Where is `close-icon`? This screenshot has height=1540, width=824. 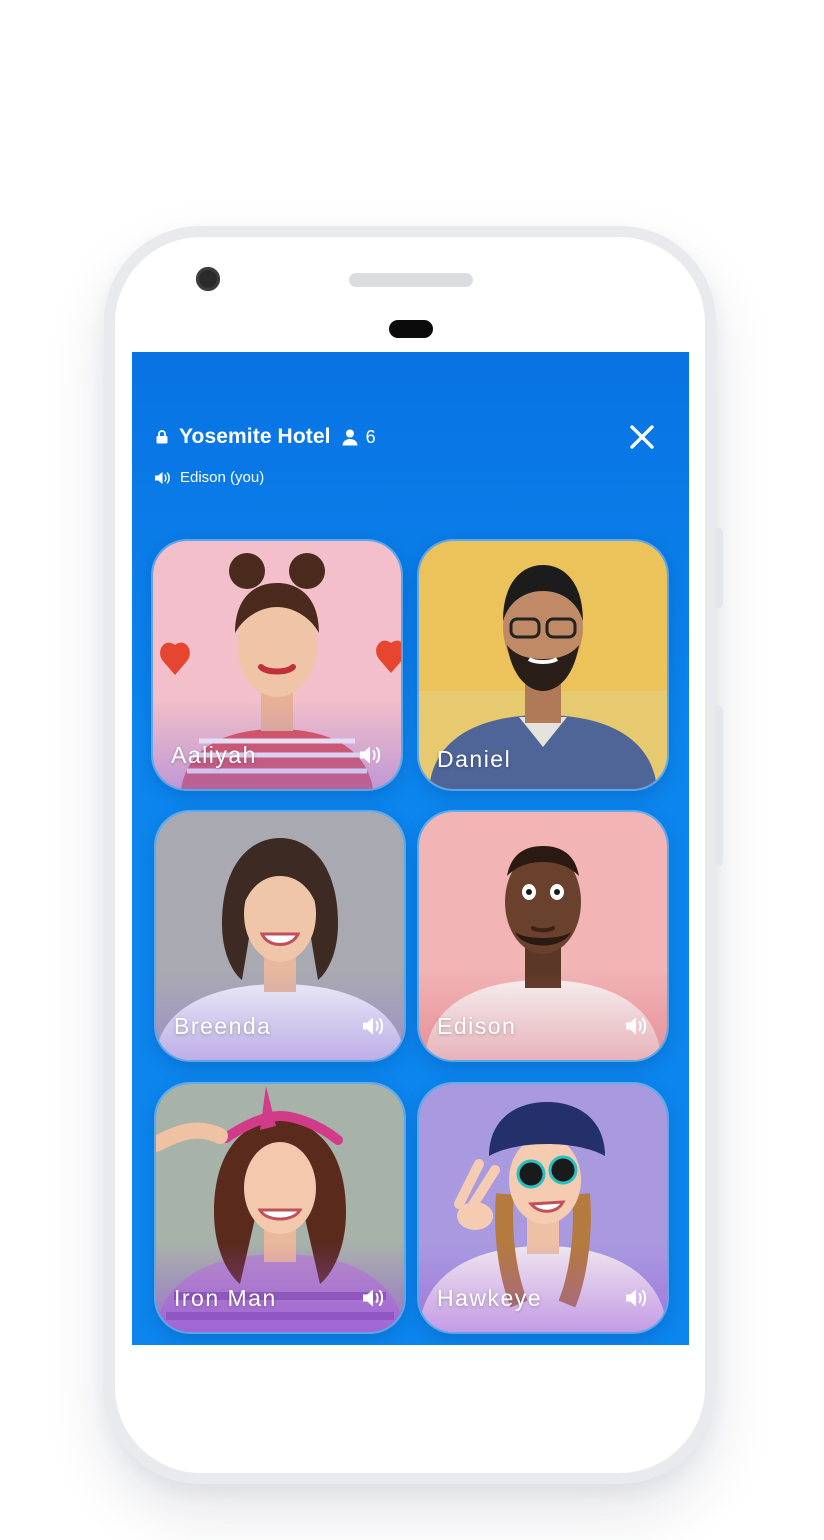
close-icon is located at coordinates (642, 437).